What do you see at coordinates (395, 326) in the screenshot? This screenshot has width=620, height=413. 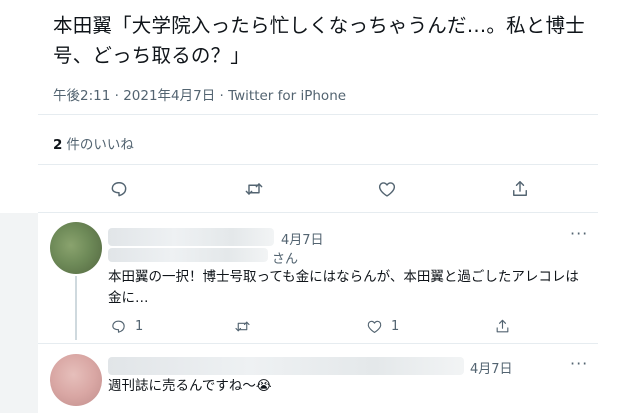 I see `like-count: 1` at bounding box center [395, 326].